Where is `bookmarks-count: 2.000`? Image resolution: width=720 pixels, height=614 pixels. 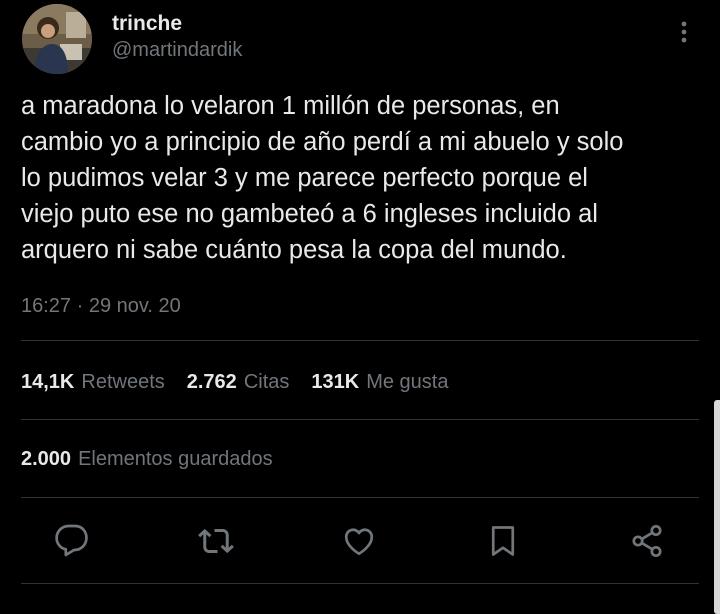 bookmarks-count: 2.000 is located at coordinates (46, 459).